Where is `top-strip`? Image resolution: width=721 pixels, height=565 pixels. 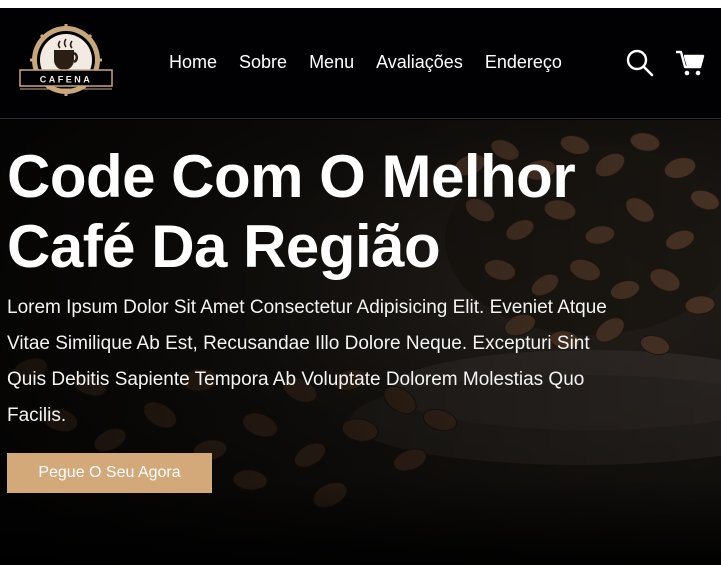
top-strip is located at coordinates (360, 4).